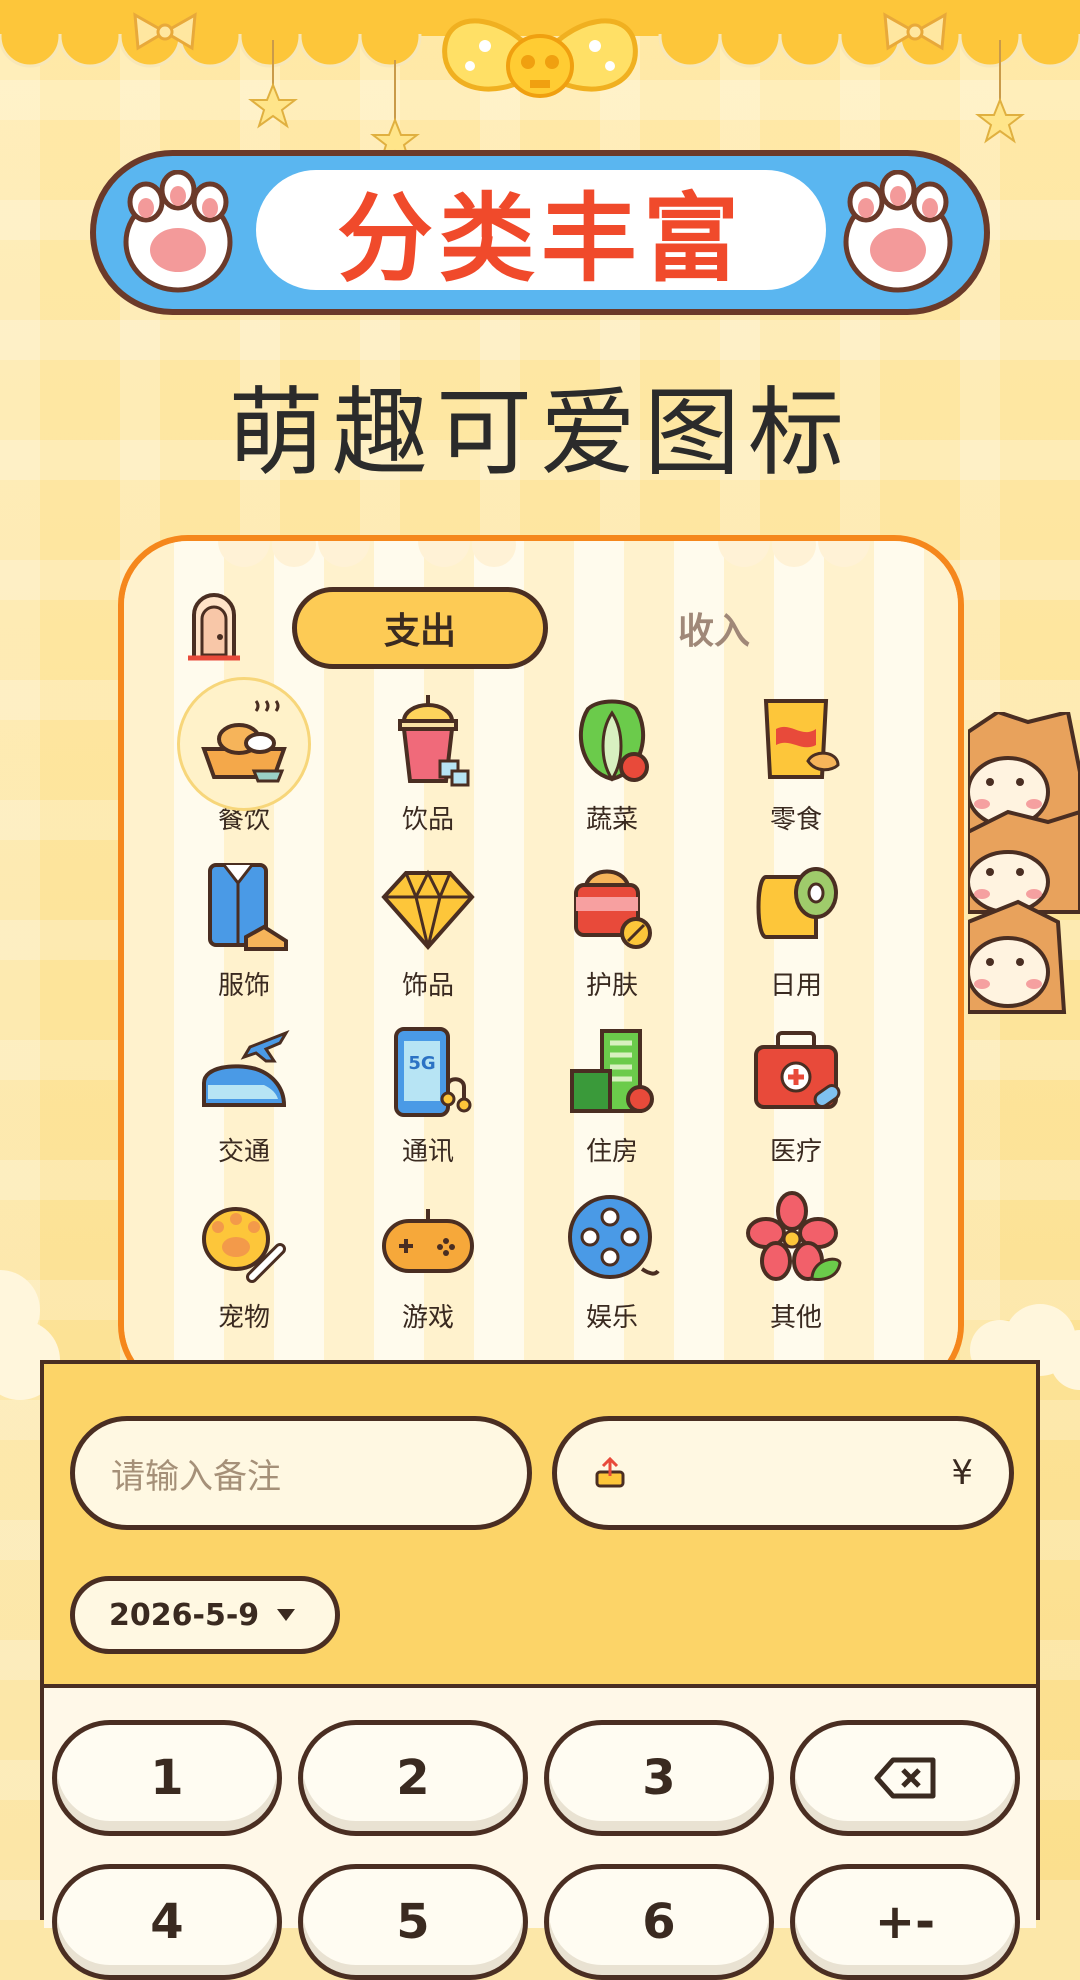 This screenshot has height=1980, width=1080. Describe the element at coordinates (795, 986) in the screenshot. I see `category-label: 日用` at that location.